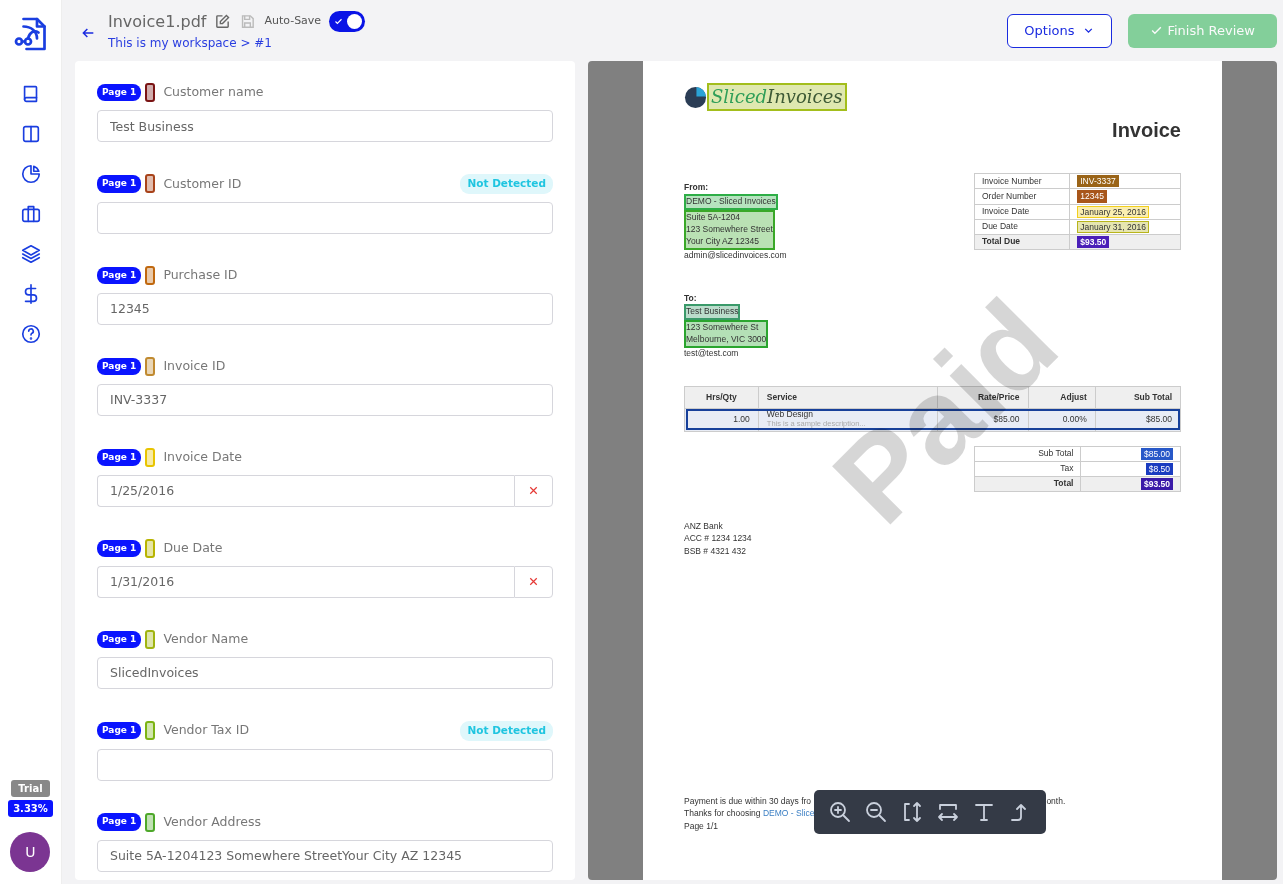 Image resolution: width=1283 pixels, height=884 pixels. What do you see at coordinates (697, 188) in the screenshot?
I see `address-label: From:` at bounding box center [697, 188].